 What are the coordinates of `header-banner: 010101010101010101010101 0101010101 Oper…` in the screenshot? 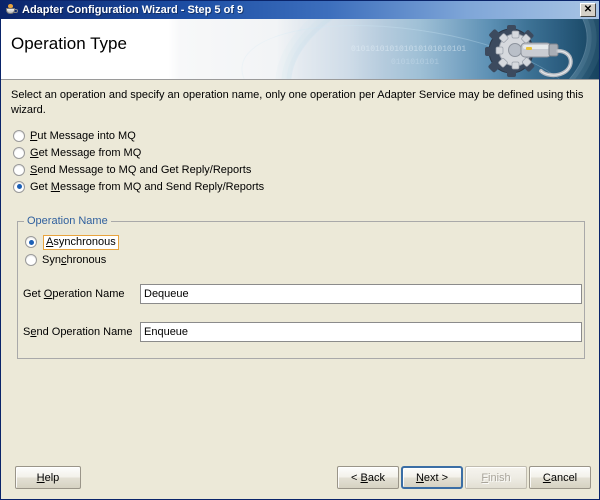 It's located at (300, 49).